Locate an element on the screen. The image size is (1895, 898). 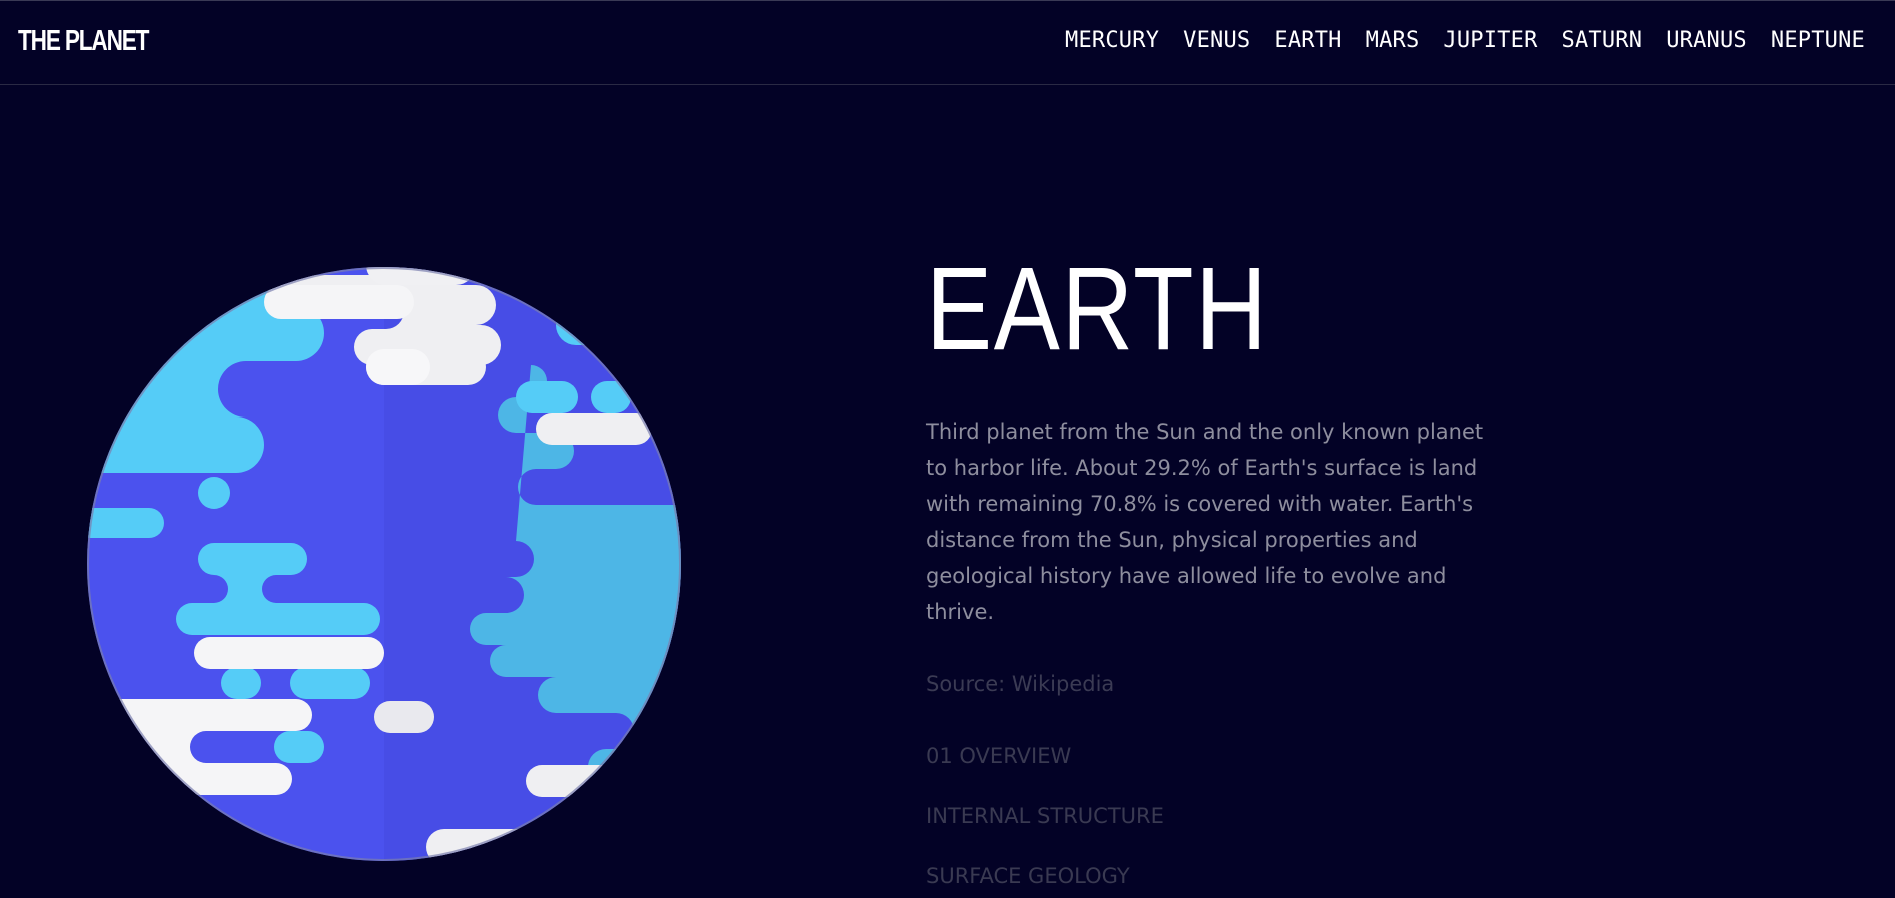
nav-item-uranus: URANUS is located at coordinates (1706, 40).